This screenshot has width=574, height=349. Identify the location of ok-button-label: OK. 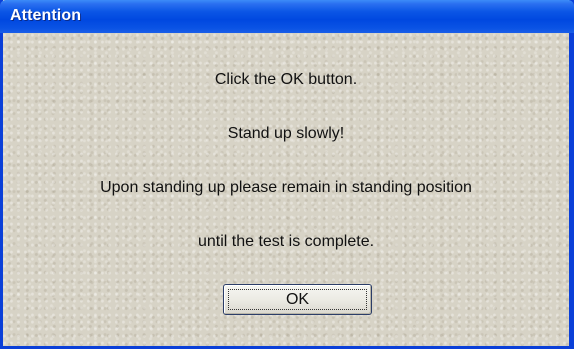
(297, 299).